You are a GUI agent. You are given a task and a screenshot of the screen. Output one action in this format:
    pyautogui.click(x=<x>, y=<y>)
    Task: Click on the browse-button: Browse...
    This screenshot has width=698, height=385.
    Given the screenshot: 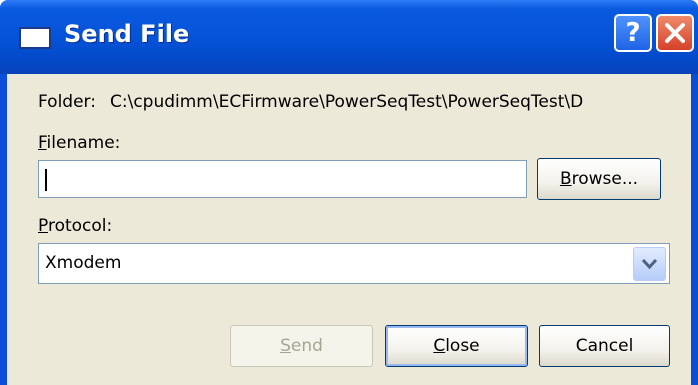 What is the action you would take?
    pyautogui.click(x=599, y=179)
    